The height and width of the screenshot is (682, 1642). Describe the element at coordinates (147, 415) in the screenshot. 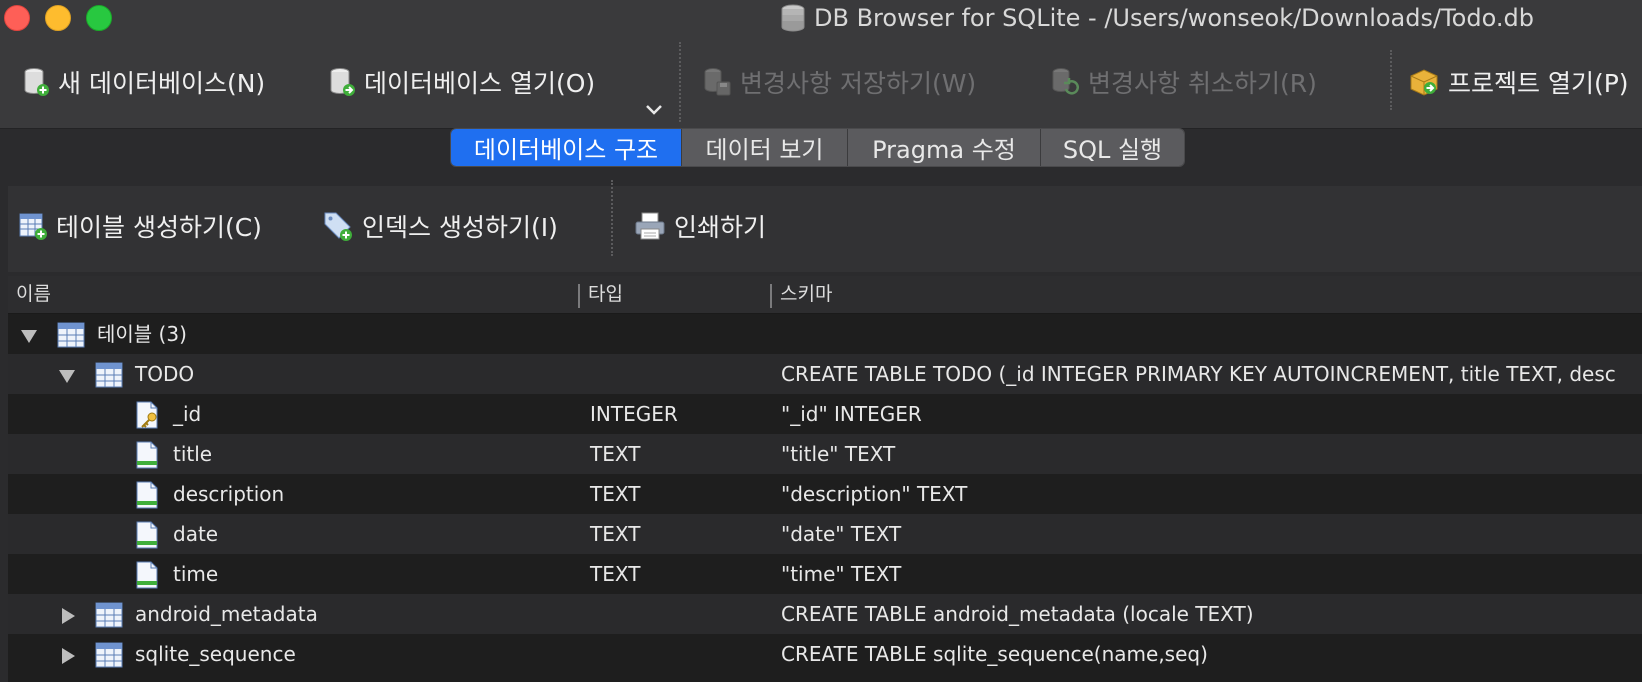

I see `primary-key-field-icon` at that location.